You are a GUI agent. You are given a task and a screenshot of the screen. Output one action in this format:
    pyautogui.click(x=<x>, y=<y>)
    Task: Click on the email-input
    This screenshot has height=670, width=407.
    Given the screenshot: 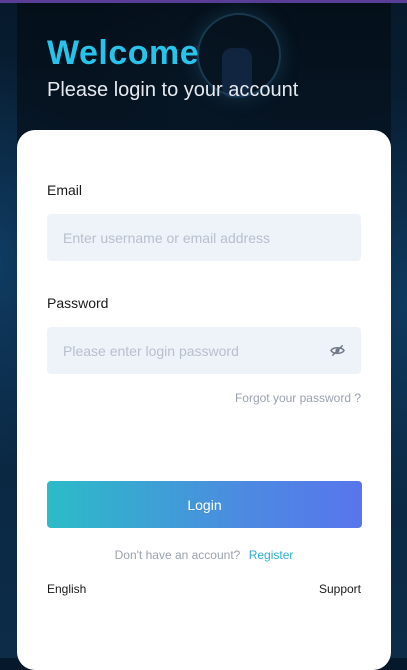 What is the action you would take?
    pyautogui.click(x=204, y=237)
    